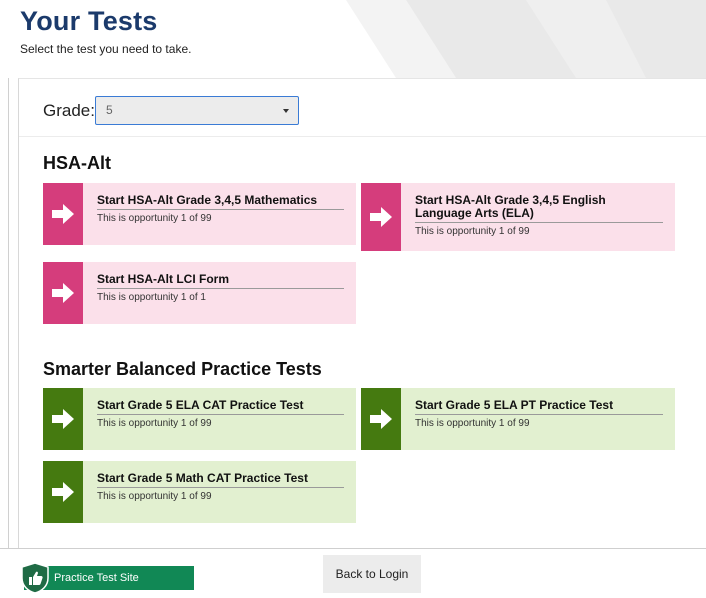 This screenshot has width=706, height=598. What do you see at coordinates (96, 578) in the screenshot?
I see `practice-site-label: Practice Test Site` at bounding box center [96, 578].